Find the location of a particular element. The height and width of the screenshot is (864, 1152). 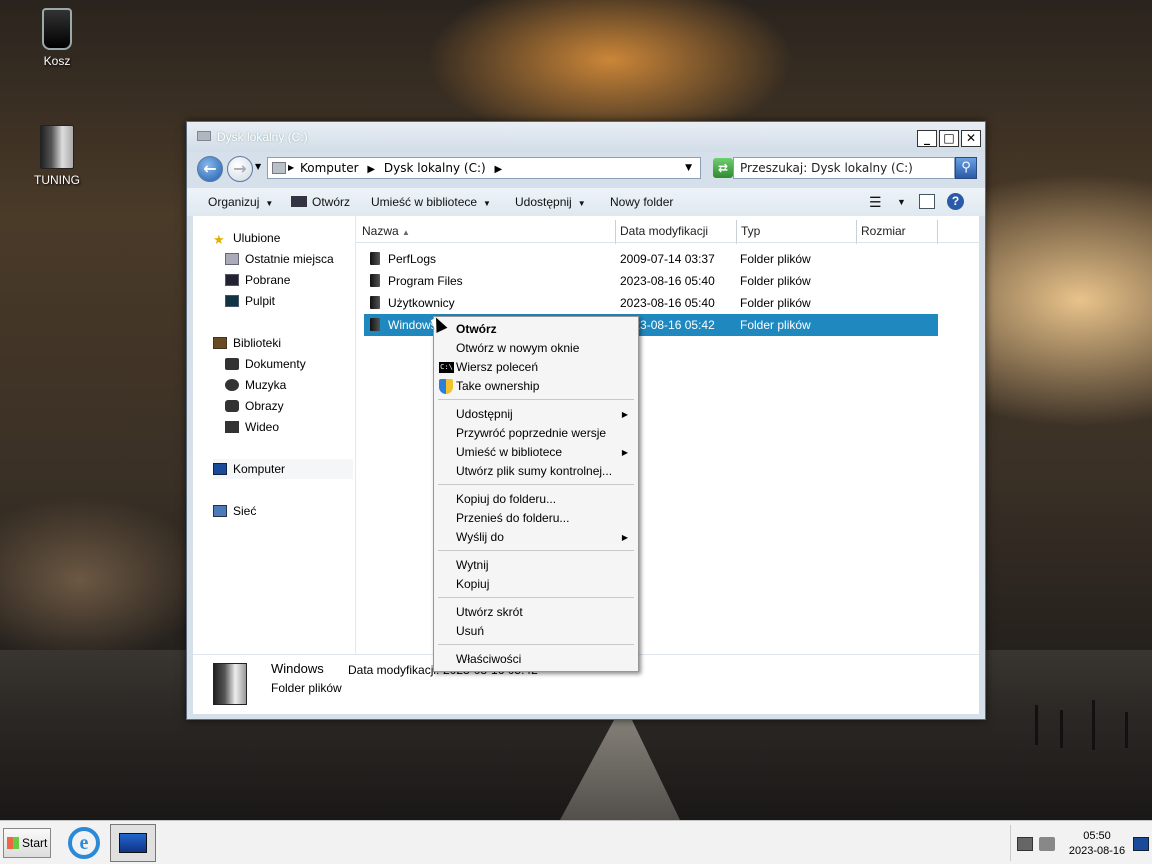

show-desktop-icon is located at coordinates (1141, 844).